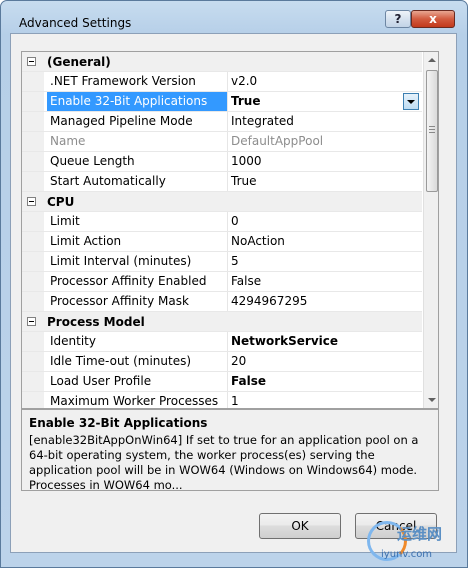 This screenshot has width=468, height=568. What do you see at coordinates (420, 534) in the screenshot?
I see `watermark-text: 运维网` at bounding box center [420, 534].